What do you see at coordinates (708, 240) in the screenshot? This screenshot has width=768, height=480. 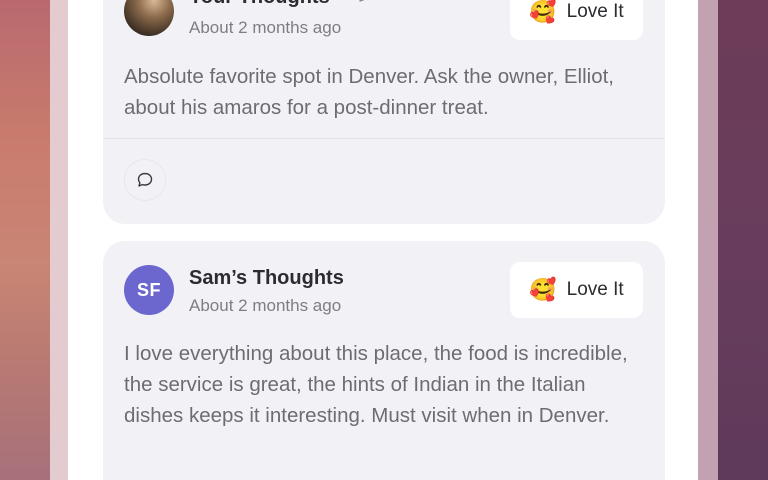 I see `panel-edge-right` at bounding box center [708, 240].